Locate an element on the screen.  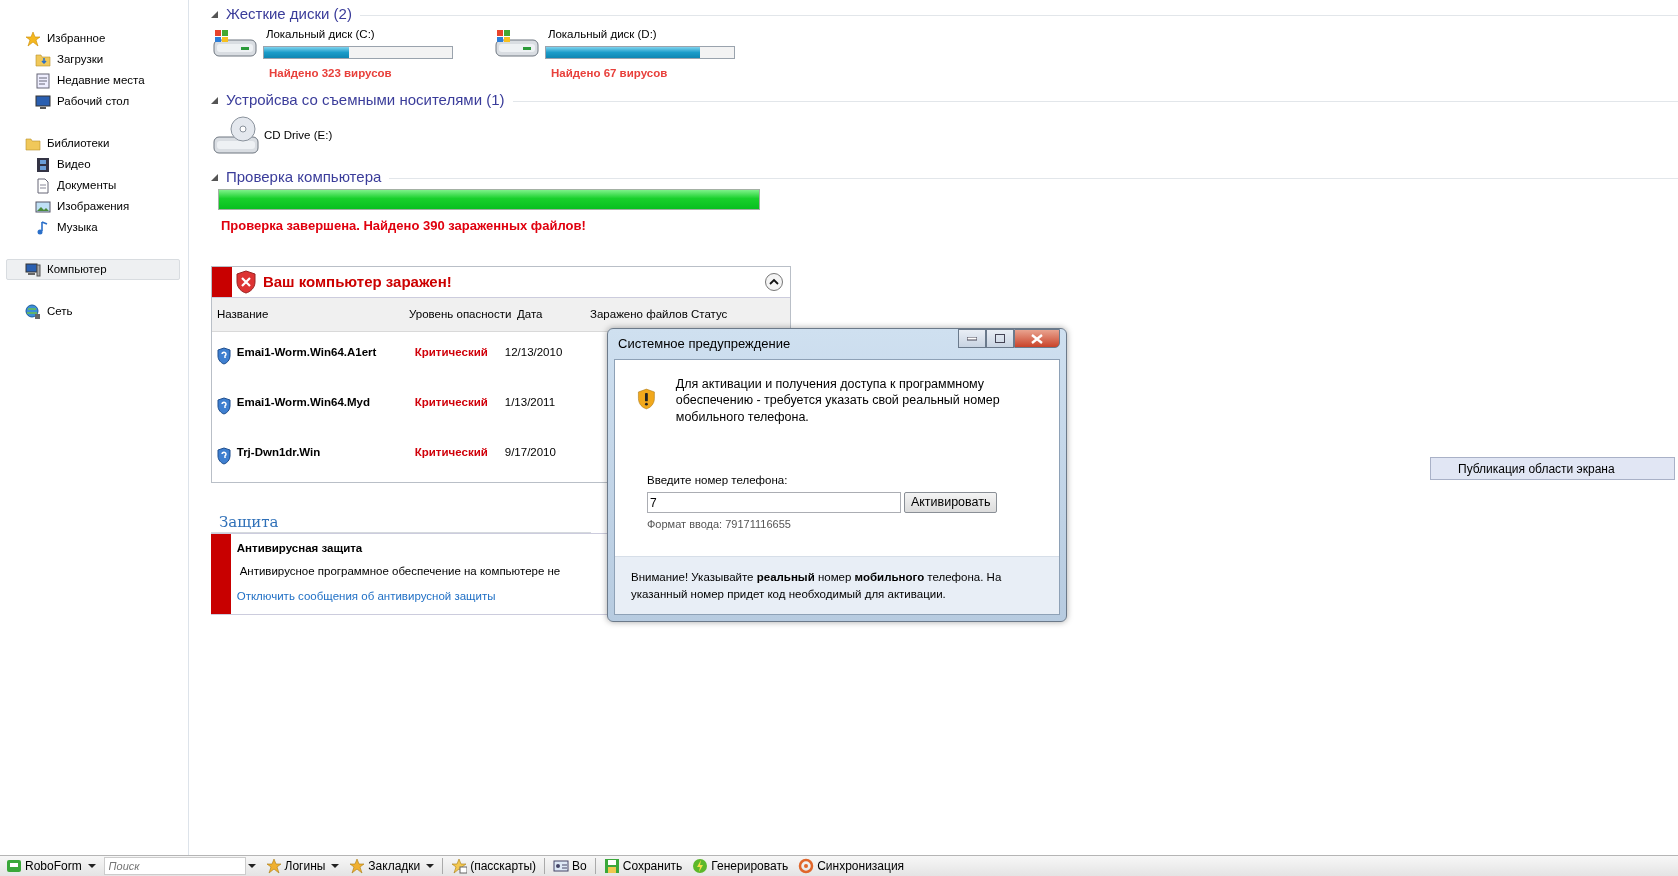
toolbar-button: Синхронизация is located at coordinates (851, 866).